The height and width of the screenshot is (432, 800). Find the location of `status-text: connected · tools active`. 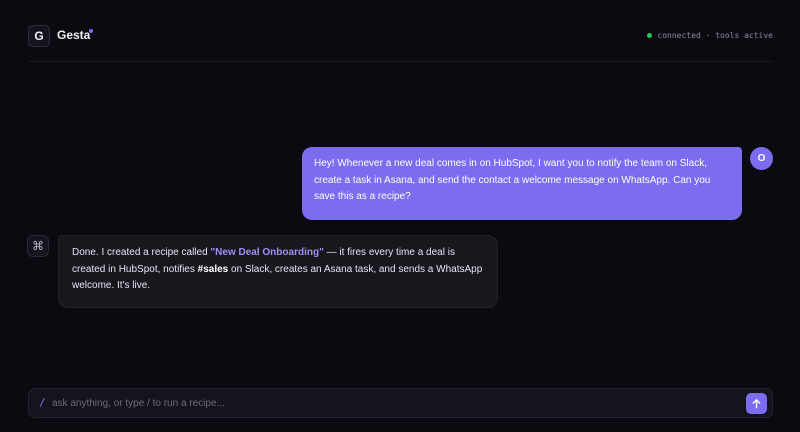

status-text: connected · tools active is located at coordinates (715, 35).